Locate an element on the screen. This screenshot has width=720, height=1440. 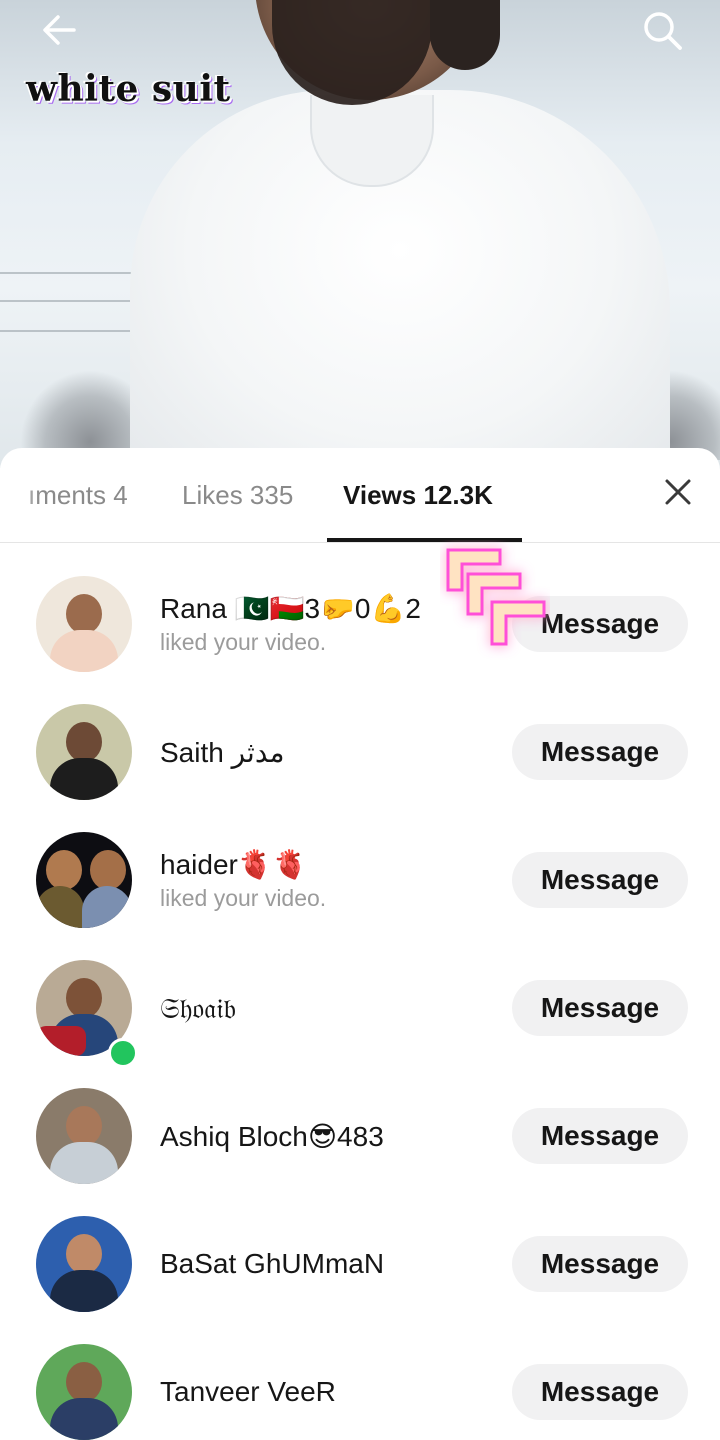
user-info: haider🫀🫀 liked your video. is located at coordinates (243, 880).